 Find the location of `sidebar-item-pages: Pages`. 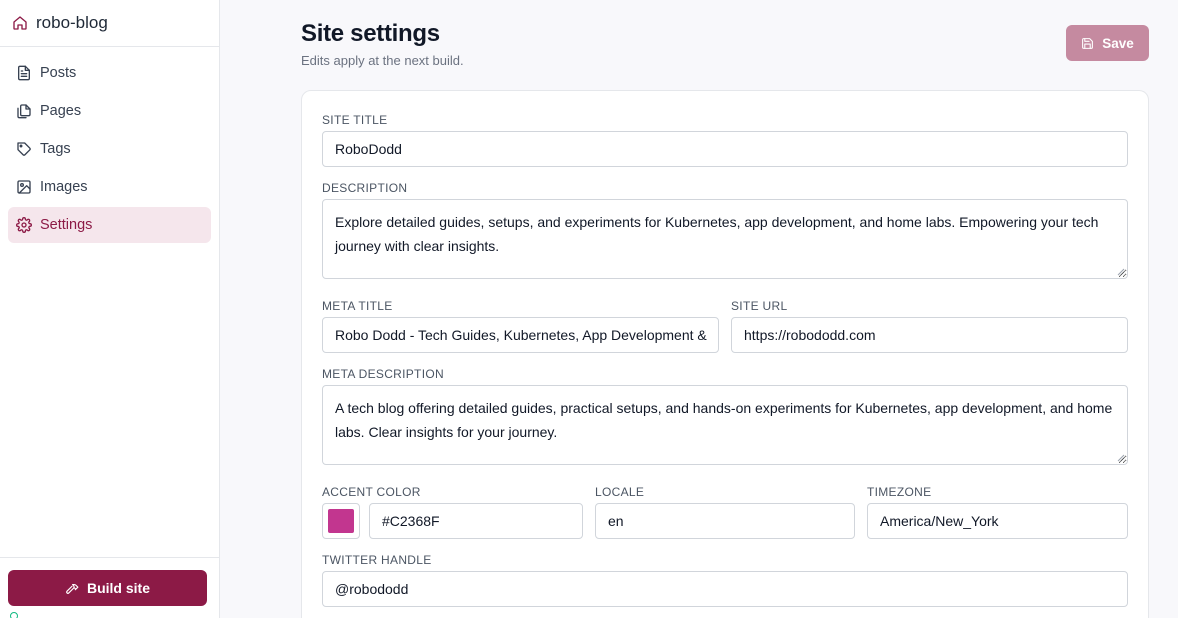

sidebar-item-pages: Pages is located at coordinates (109, 111).